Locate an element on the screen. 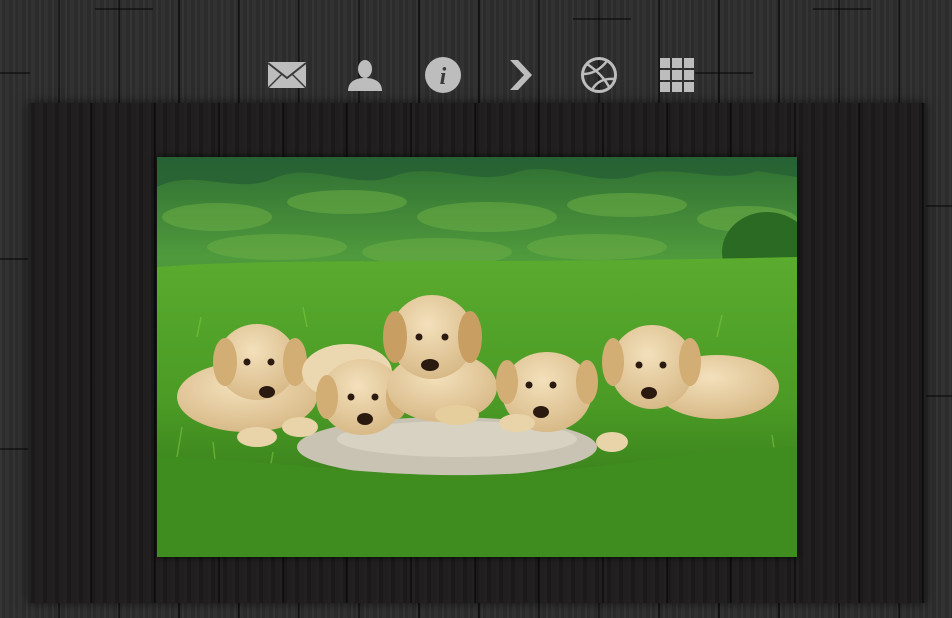 The image size is (952, 618). mail-icon is located at coordinates (287, 75).